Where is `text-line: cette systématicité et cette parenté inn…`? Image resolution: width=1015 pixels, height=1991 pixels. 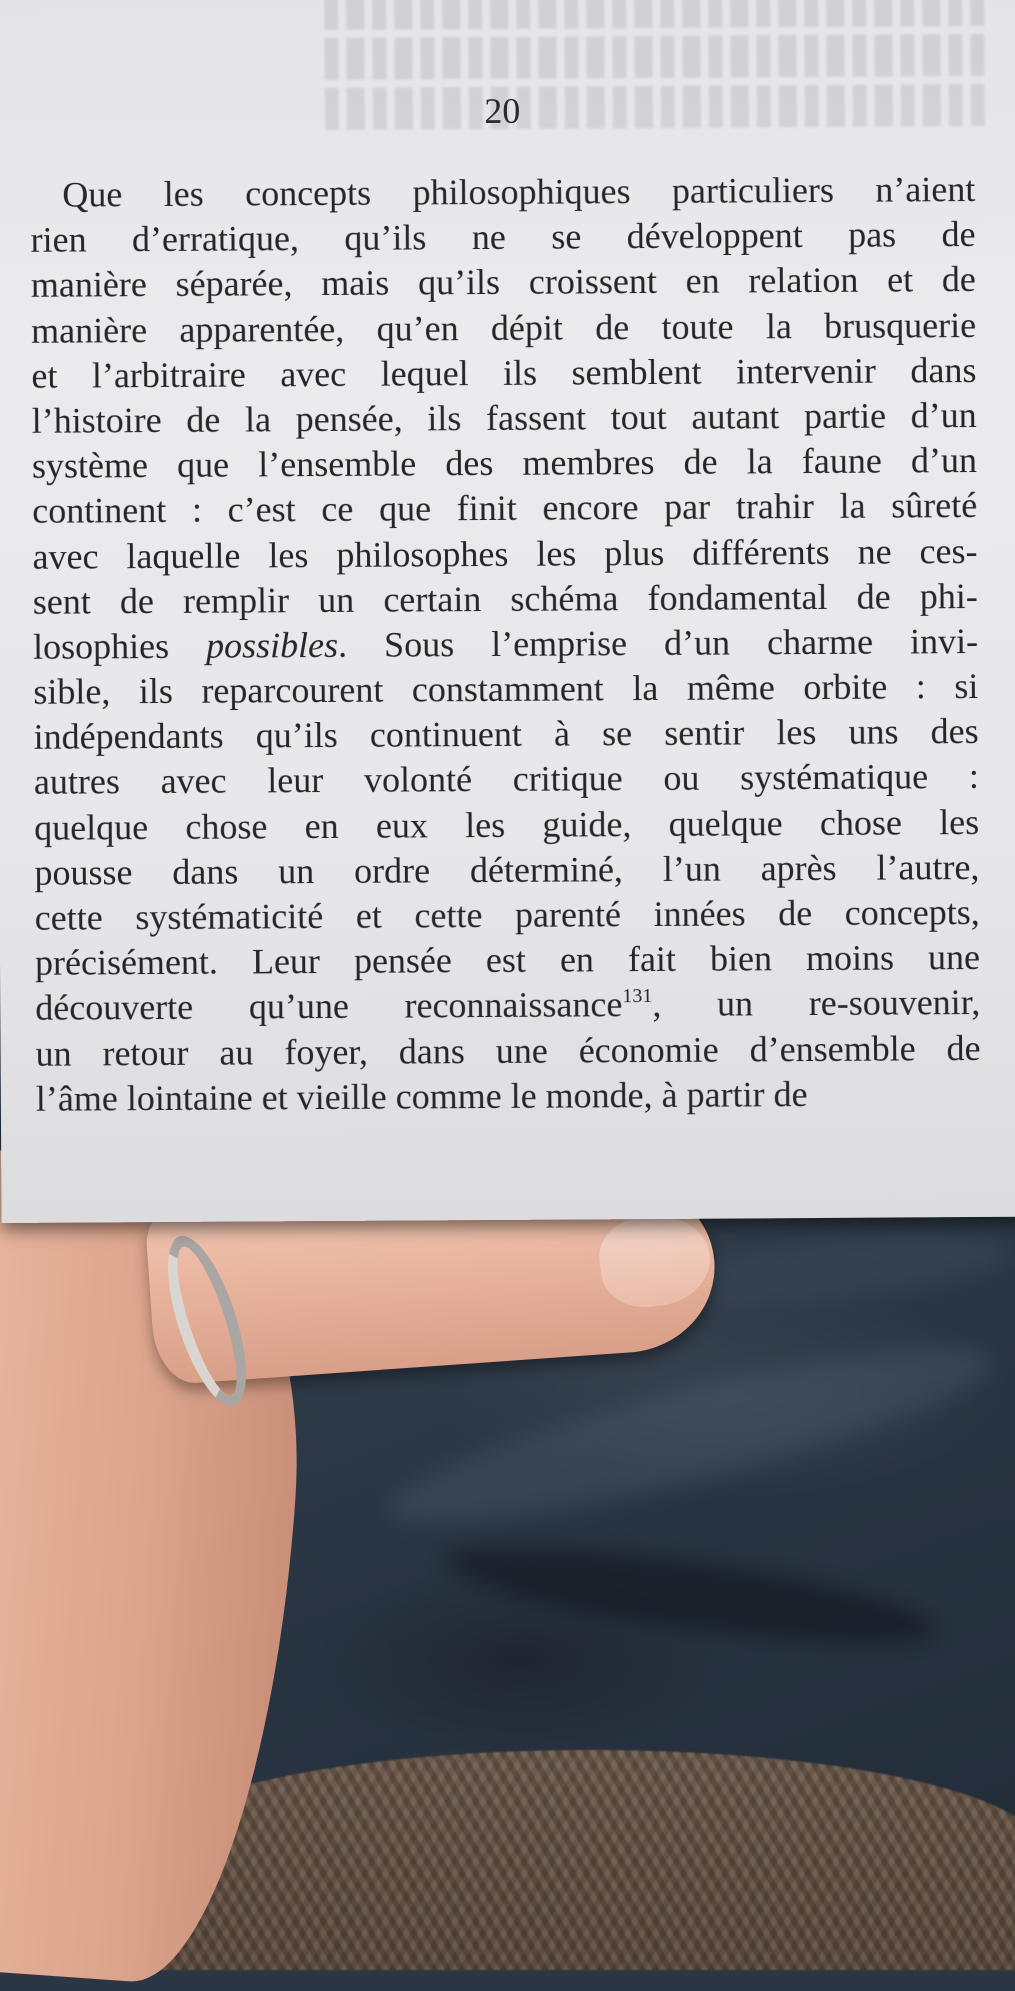 text-line: cette systématicité et cette parenté inn… is located at coordinates (507, 914).